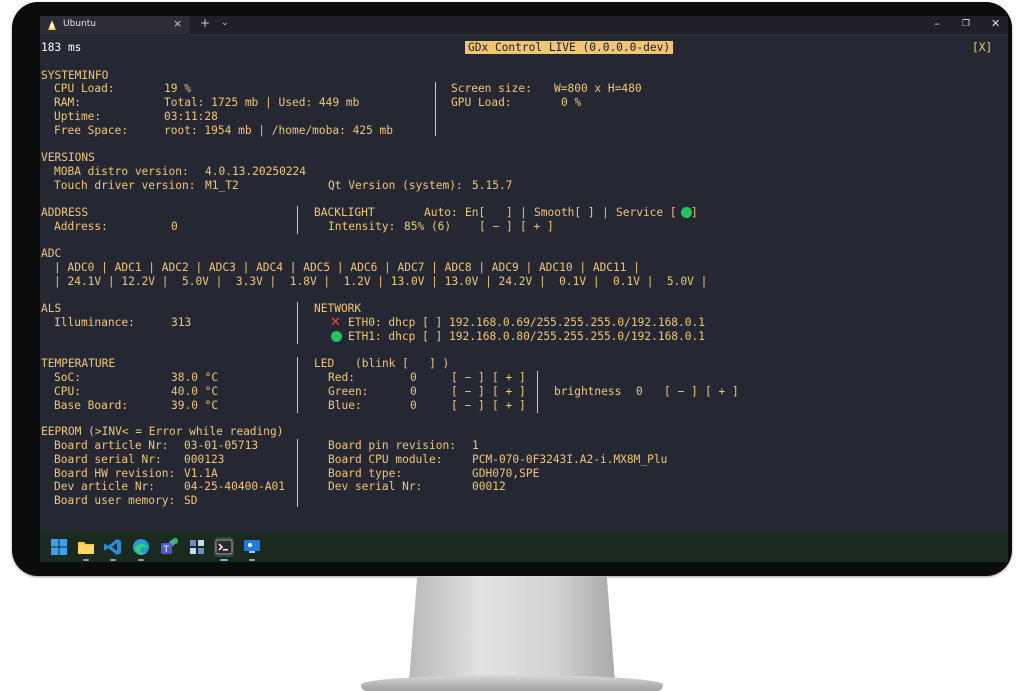 The image size is (1024, 691). I want to click on base-board-temp-label: Base Board:, so click(91, 405).